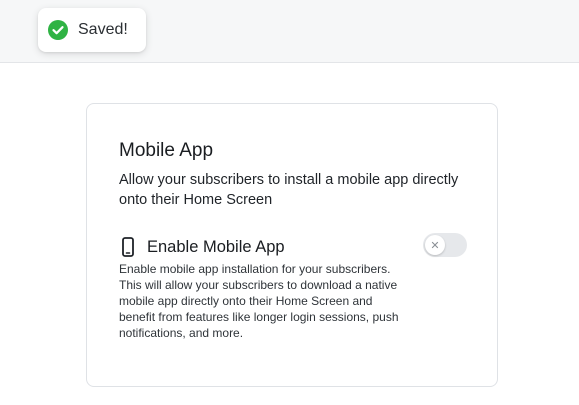 The height and width of the screenshot is (405, 579). I want to click on saved-toast: Saved!, so click(92, 30).